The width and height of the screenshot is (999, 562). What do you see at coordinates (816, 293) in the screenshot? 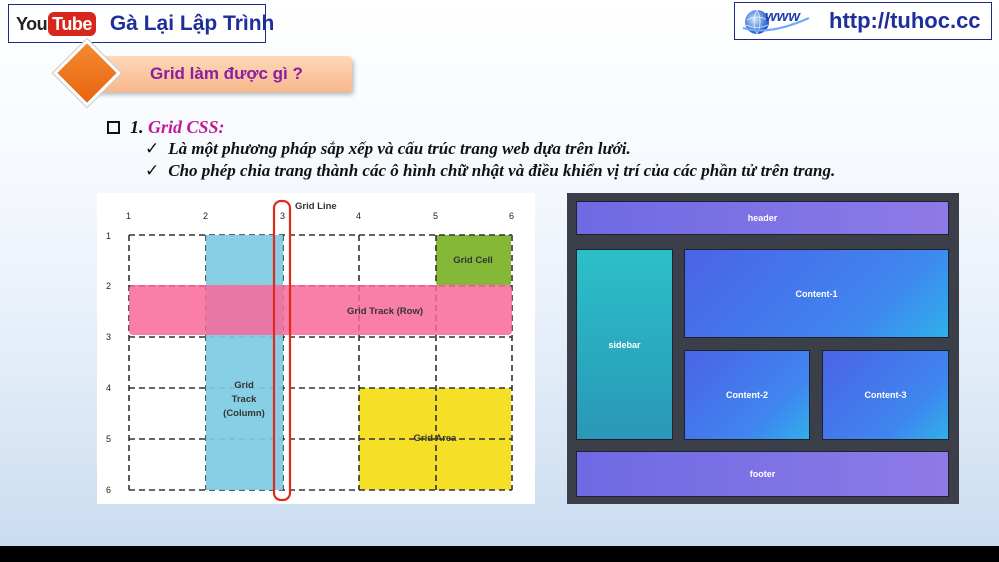
I see `layout-content-1: Content-1` at bounding box center [816, 293].